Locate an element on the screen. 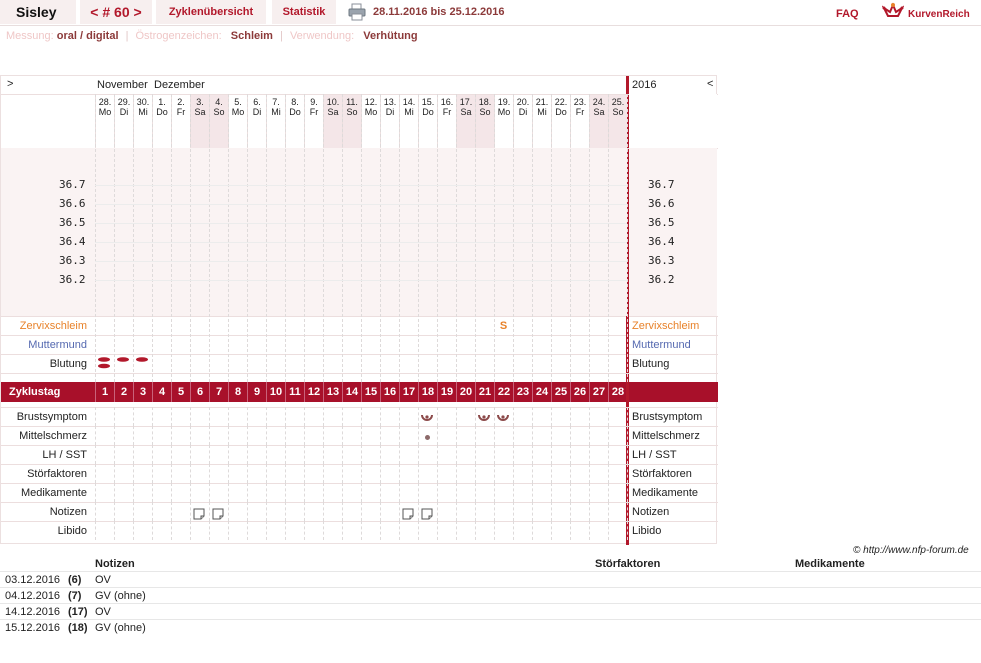 This screenshot has height=663, width=981. estrogen-label: Östrogenzeichen: is located at coordinates (178, 36).